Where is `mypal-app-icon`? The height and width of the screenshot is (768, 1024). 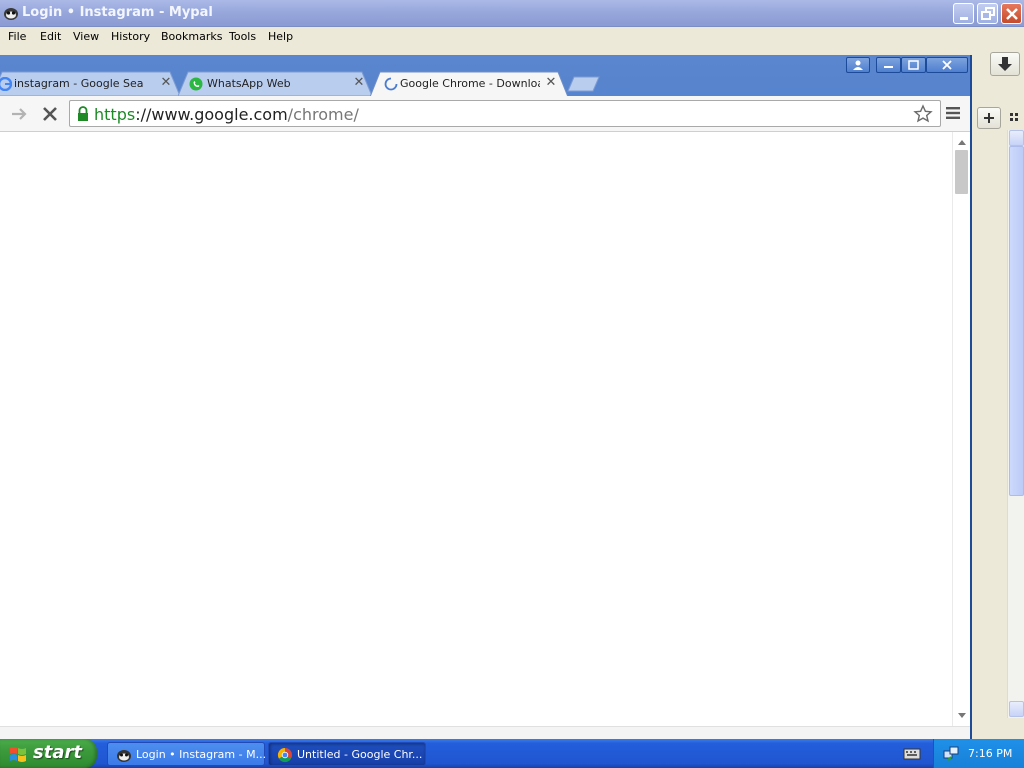
mypal-app-icon is located at coordinates (11, 14).